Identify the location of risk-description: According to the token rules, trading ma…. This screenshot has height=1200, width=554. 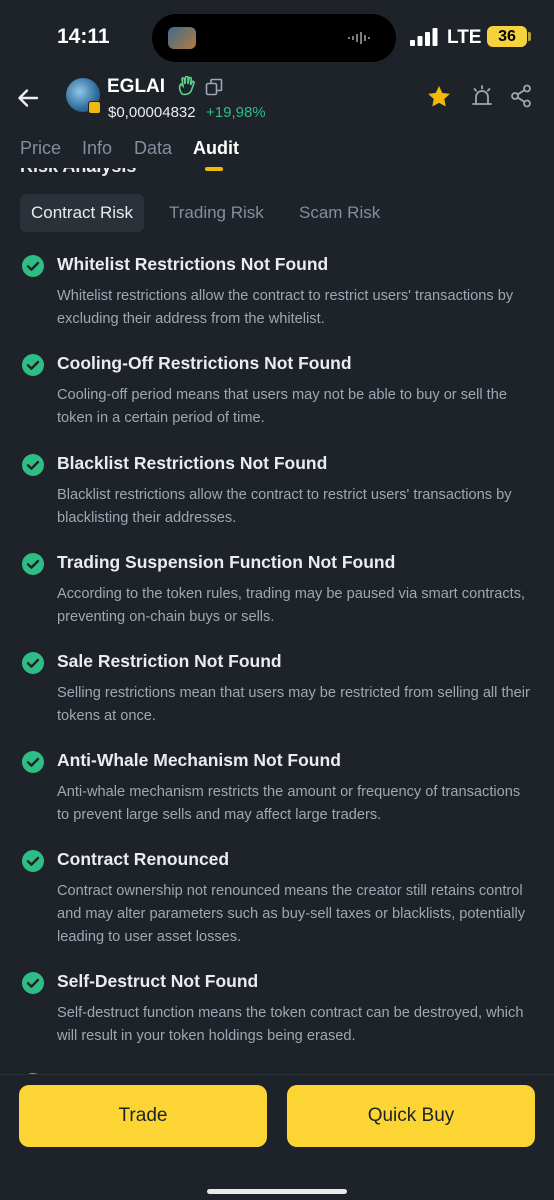
(291, 605).